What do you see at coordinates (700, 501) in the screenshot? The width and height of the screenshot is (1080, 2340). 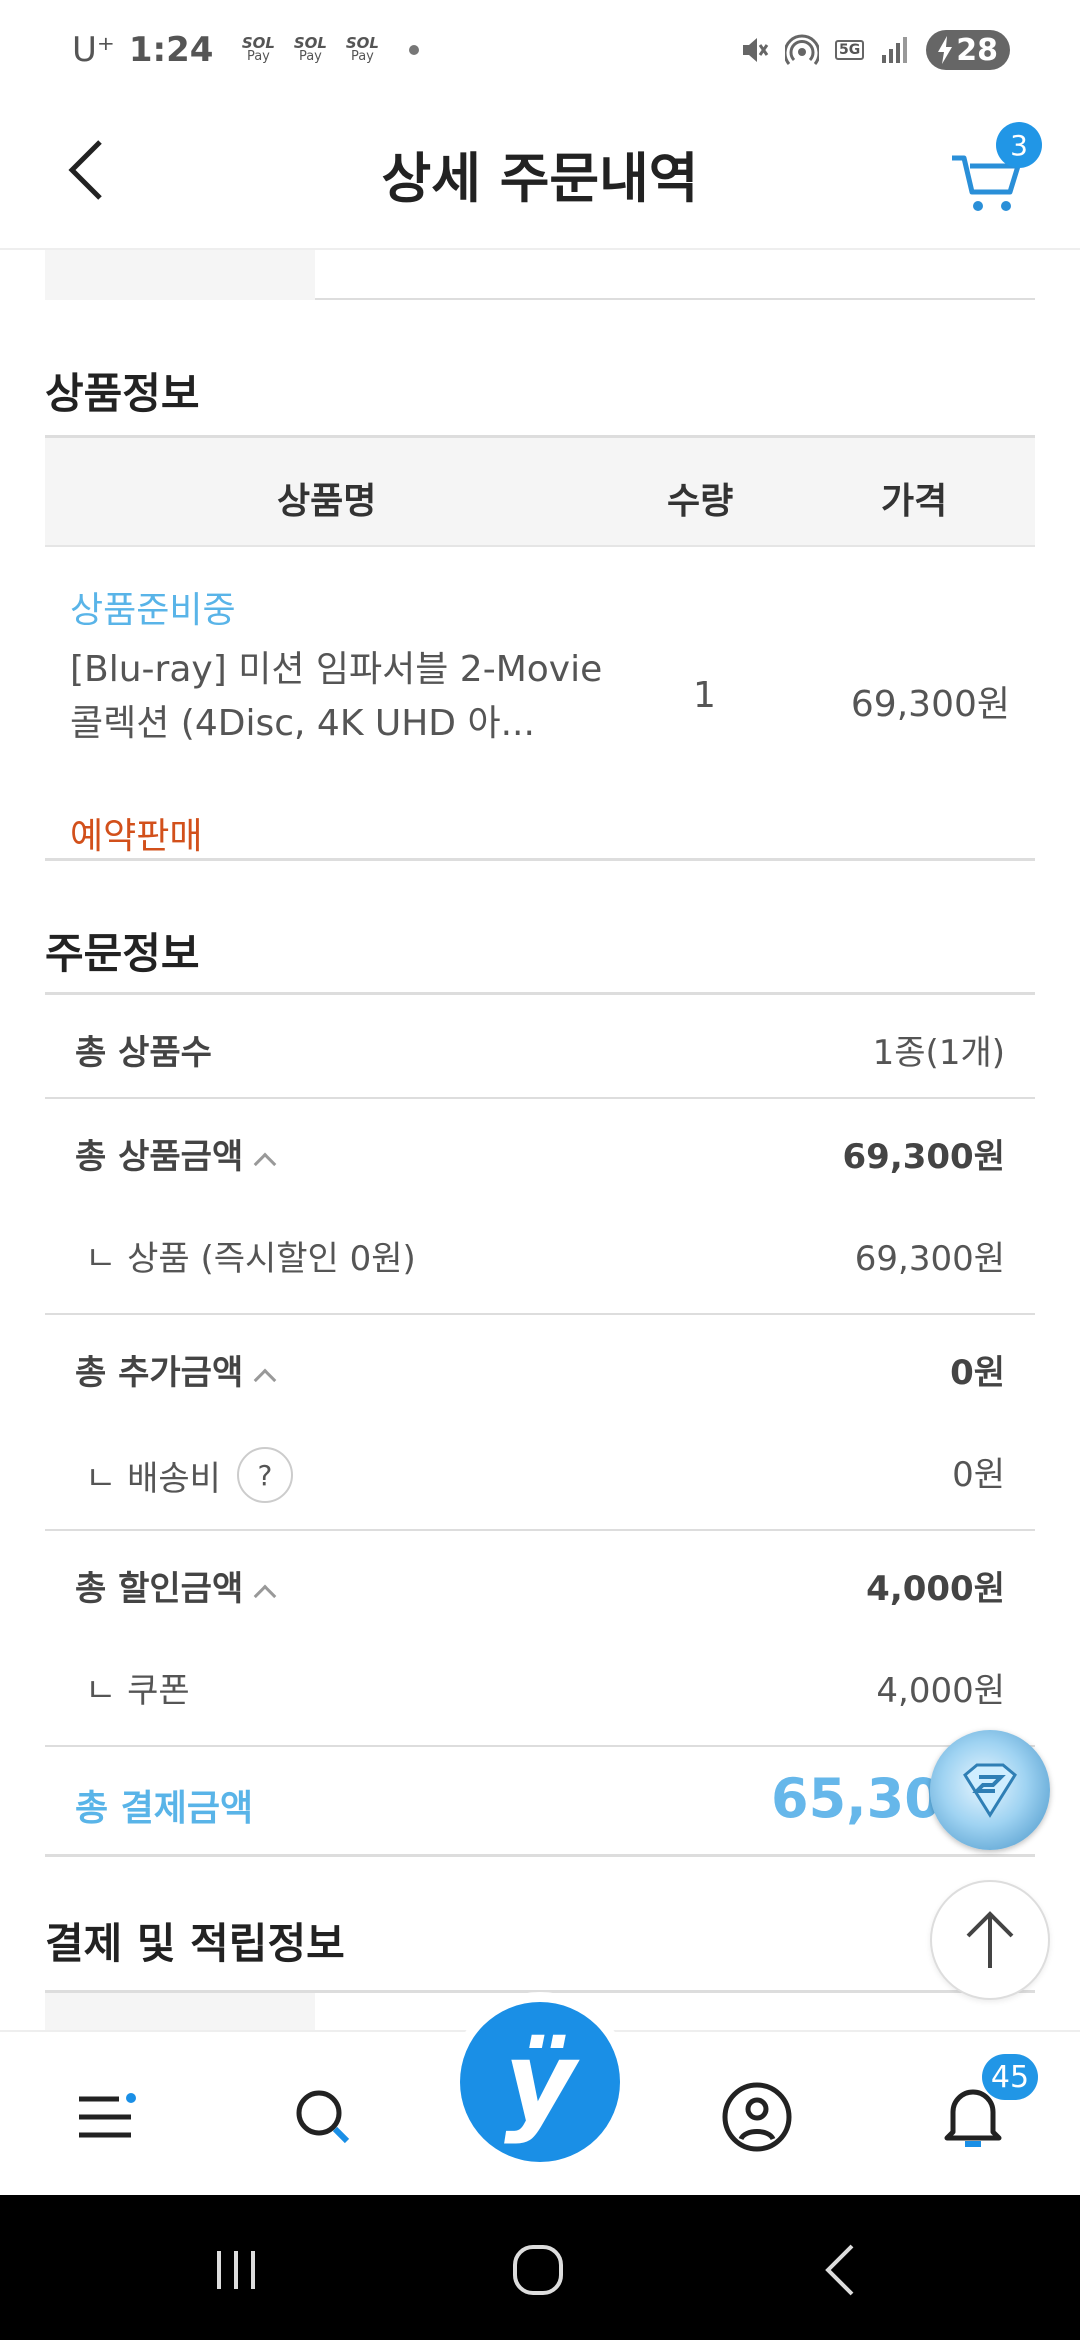 I see `column-header-qty: 수량` at bounding box center [700, 501].